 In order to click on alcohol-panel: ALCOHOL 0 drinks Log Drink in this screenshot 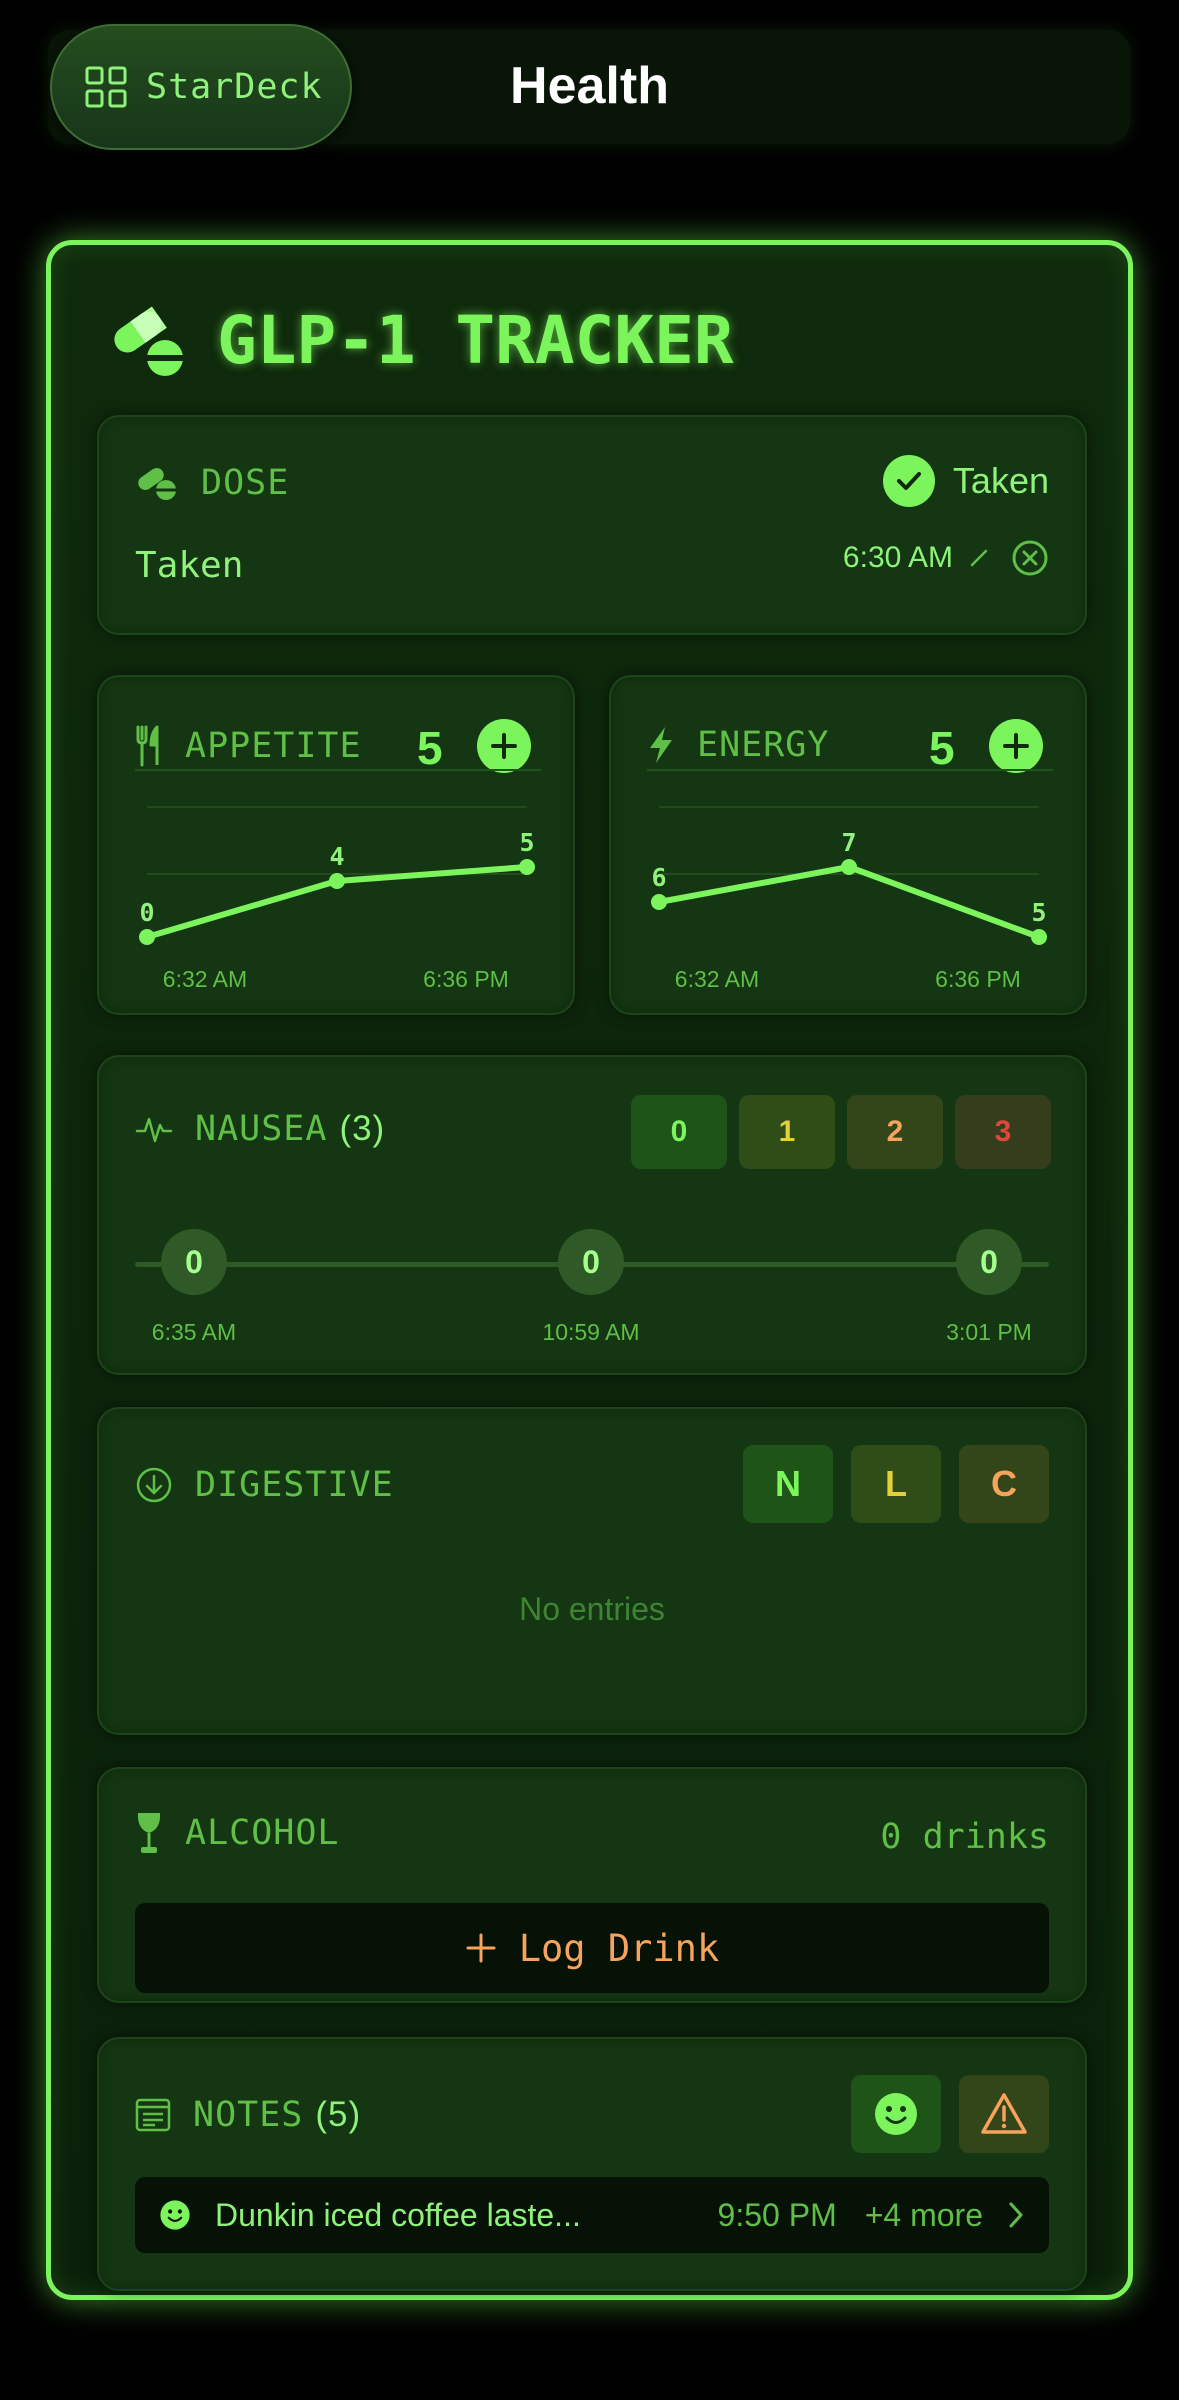, I will do `click(592, 1885)`.